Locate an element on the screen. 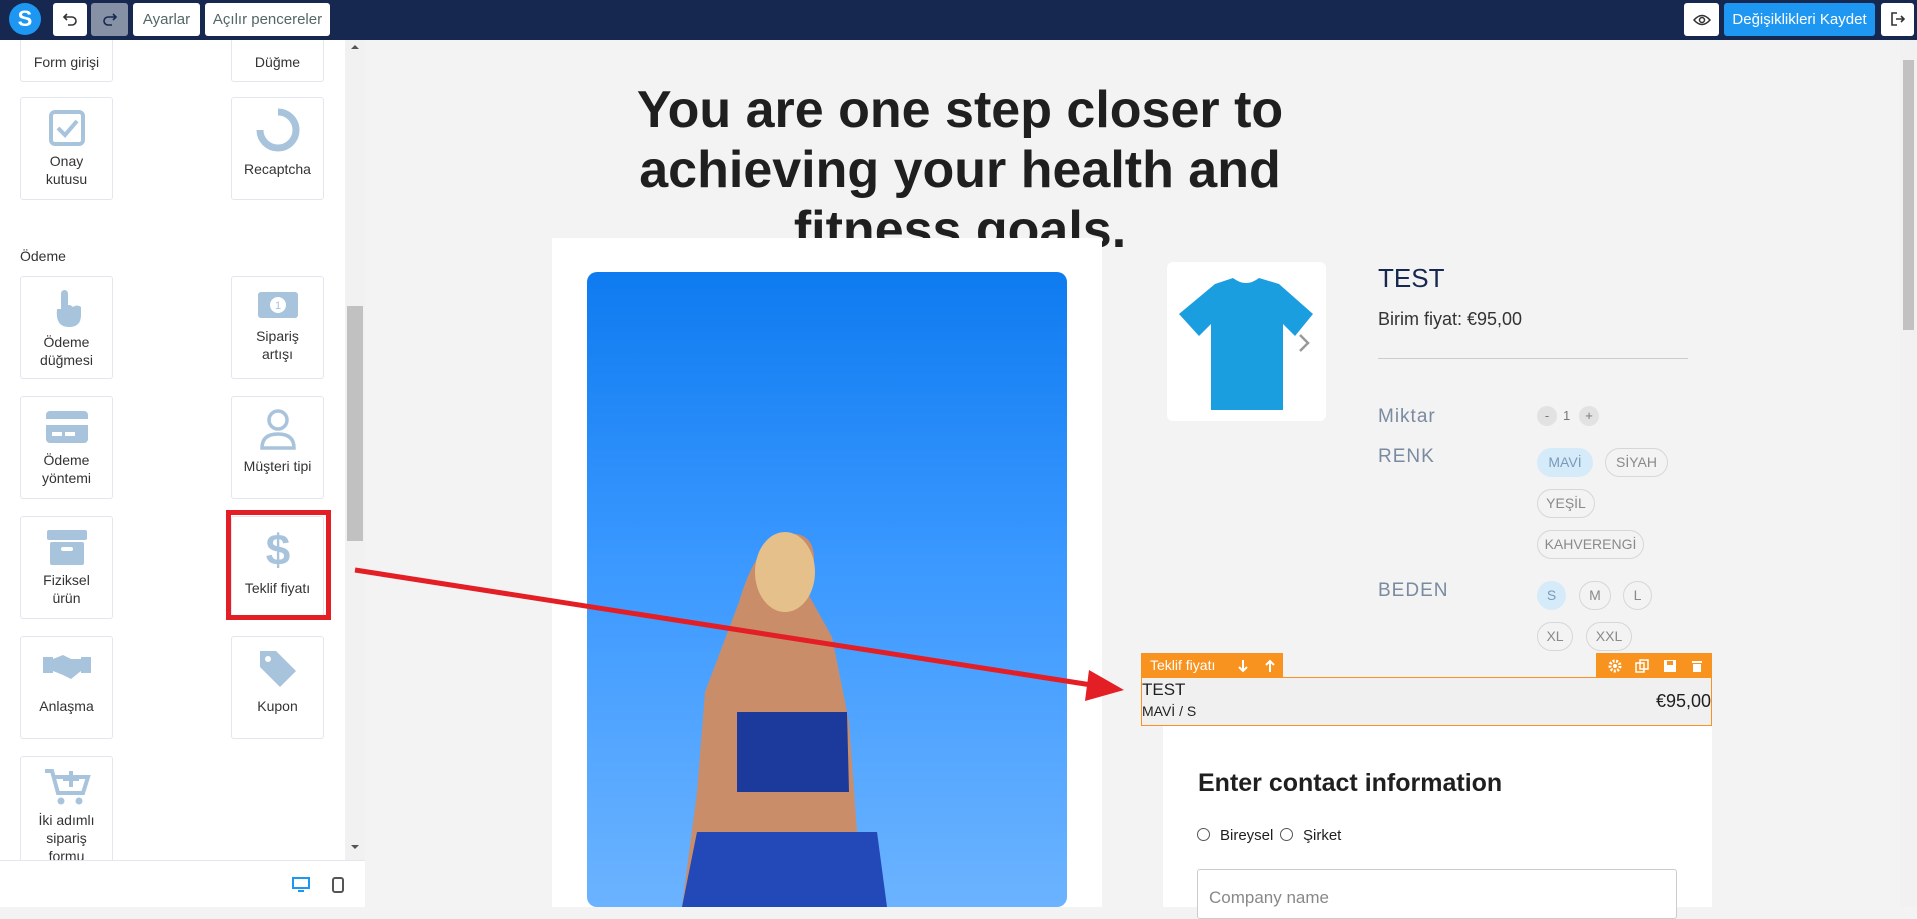 This screenshot has height=919, width=1917. settings-button: Ayarlar is located at coordinates (166, 19).